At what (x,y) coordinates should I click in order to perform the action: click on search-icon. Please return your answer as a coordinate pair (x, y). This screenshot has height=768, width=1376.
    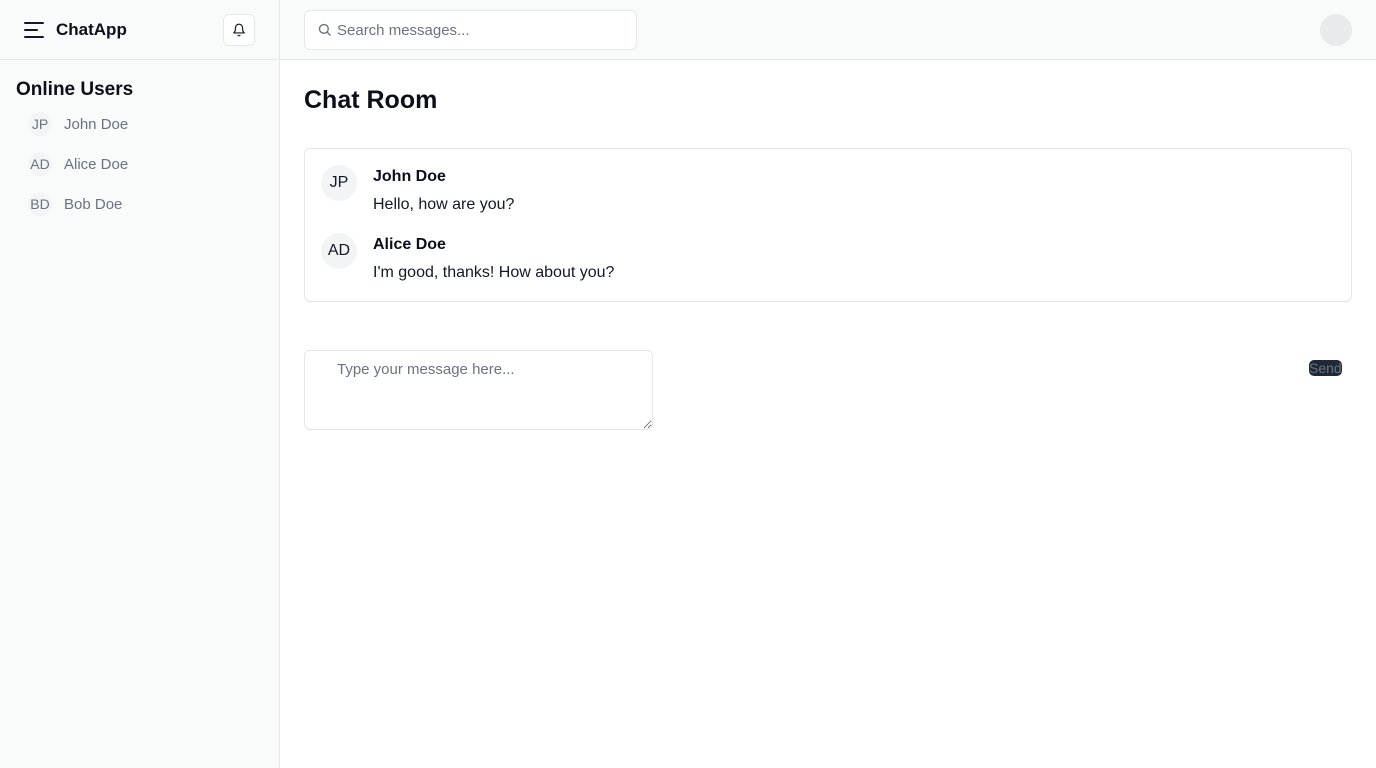
    Looking at the image, I should click on (324, 29).